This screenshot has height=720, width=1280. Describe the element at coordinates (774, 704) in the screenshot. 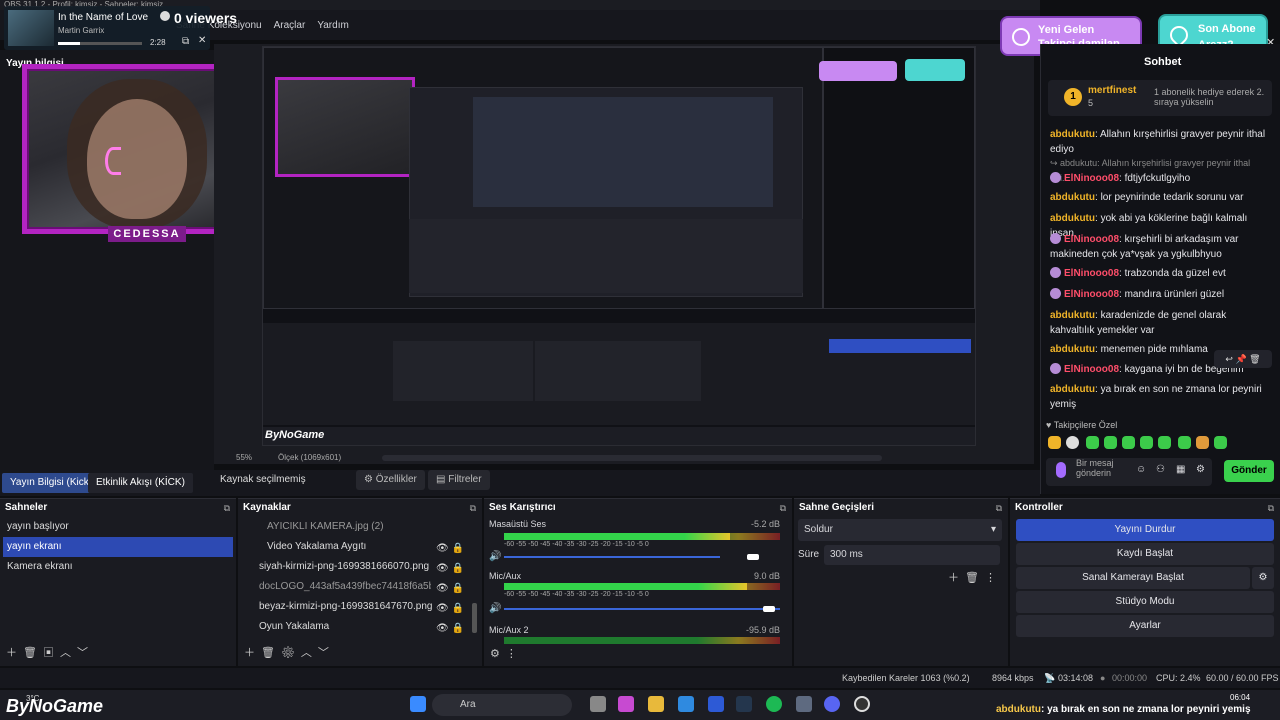

I see `spotify-icon` at that location.